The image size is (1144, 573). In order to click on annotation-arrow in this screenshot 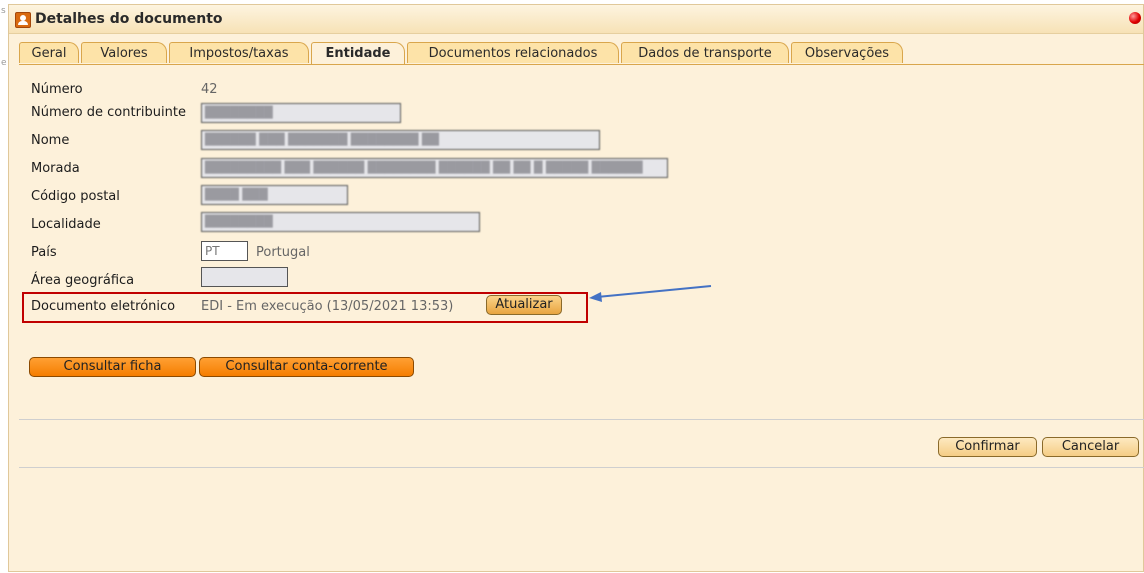, I will do `click(650, 293)`.